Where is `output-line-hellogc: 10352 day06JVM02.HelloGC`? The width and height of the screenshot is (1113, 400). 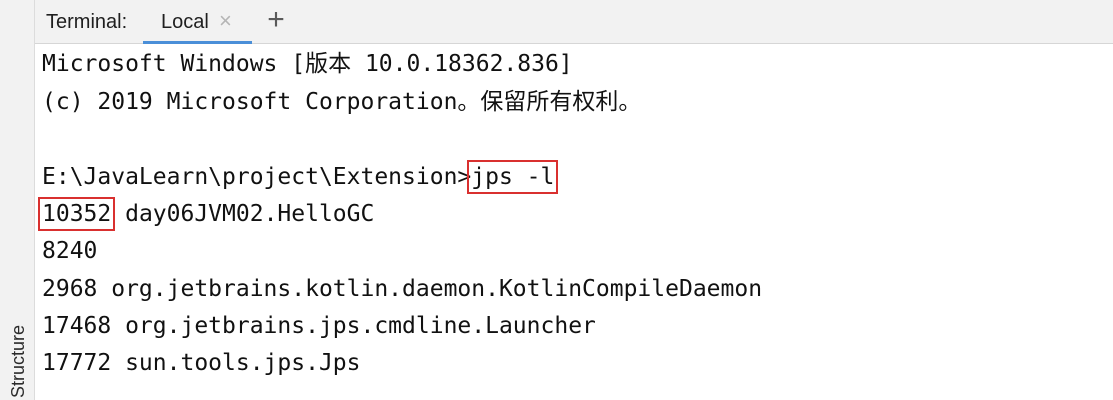
output-line-hellogc: 10352 day06JVM02.HelloGC is located at coordinates (206, 214).